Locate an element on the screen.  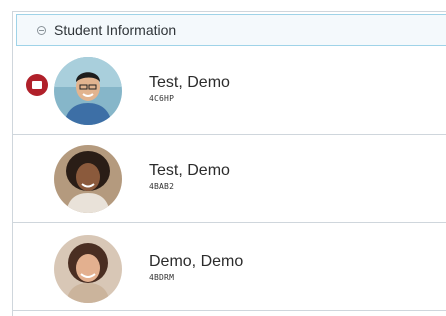
student-id: 4BDRM is located at coordinates (162, 277).